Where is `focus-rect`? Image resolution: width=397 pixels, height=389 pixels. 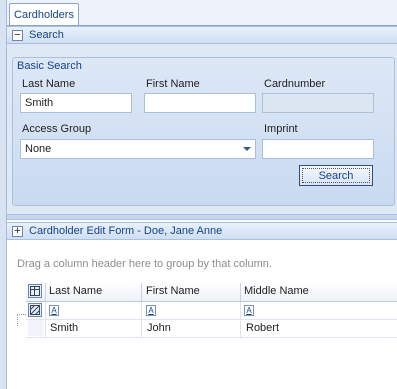
focus-rect is located at coordinates (336, 175).